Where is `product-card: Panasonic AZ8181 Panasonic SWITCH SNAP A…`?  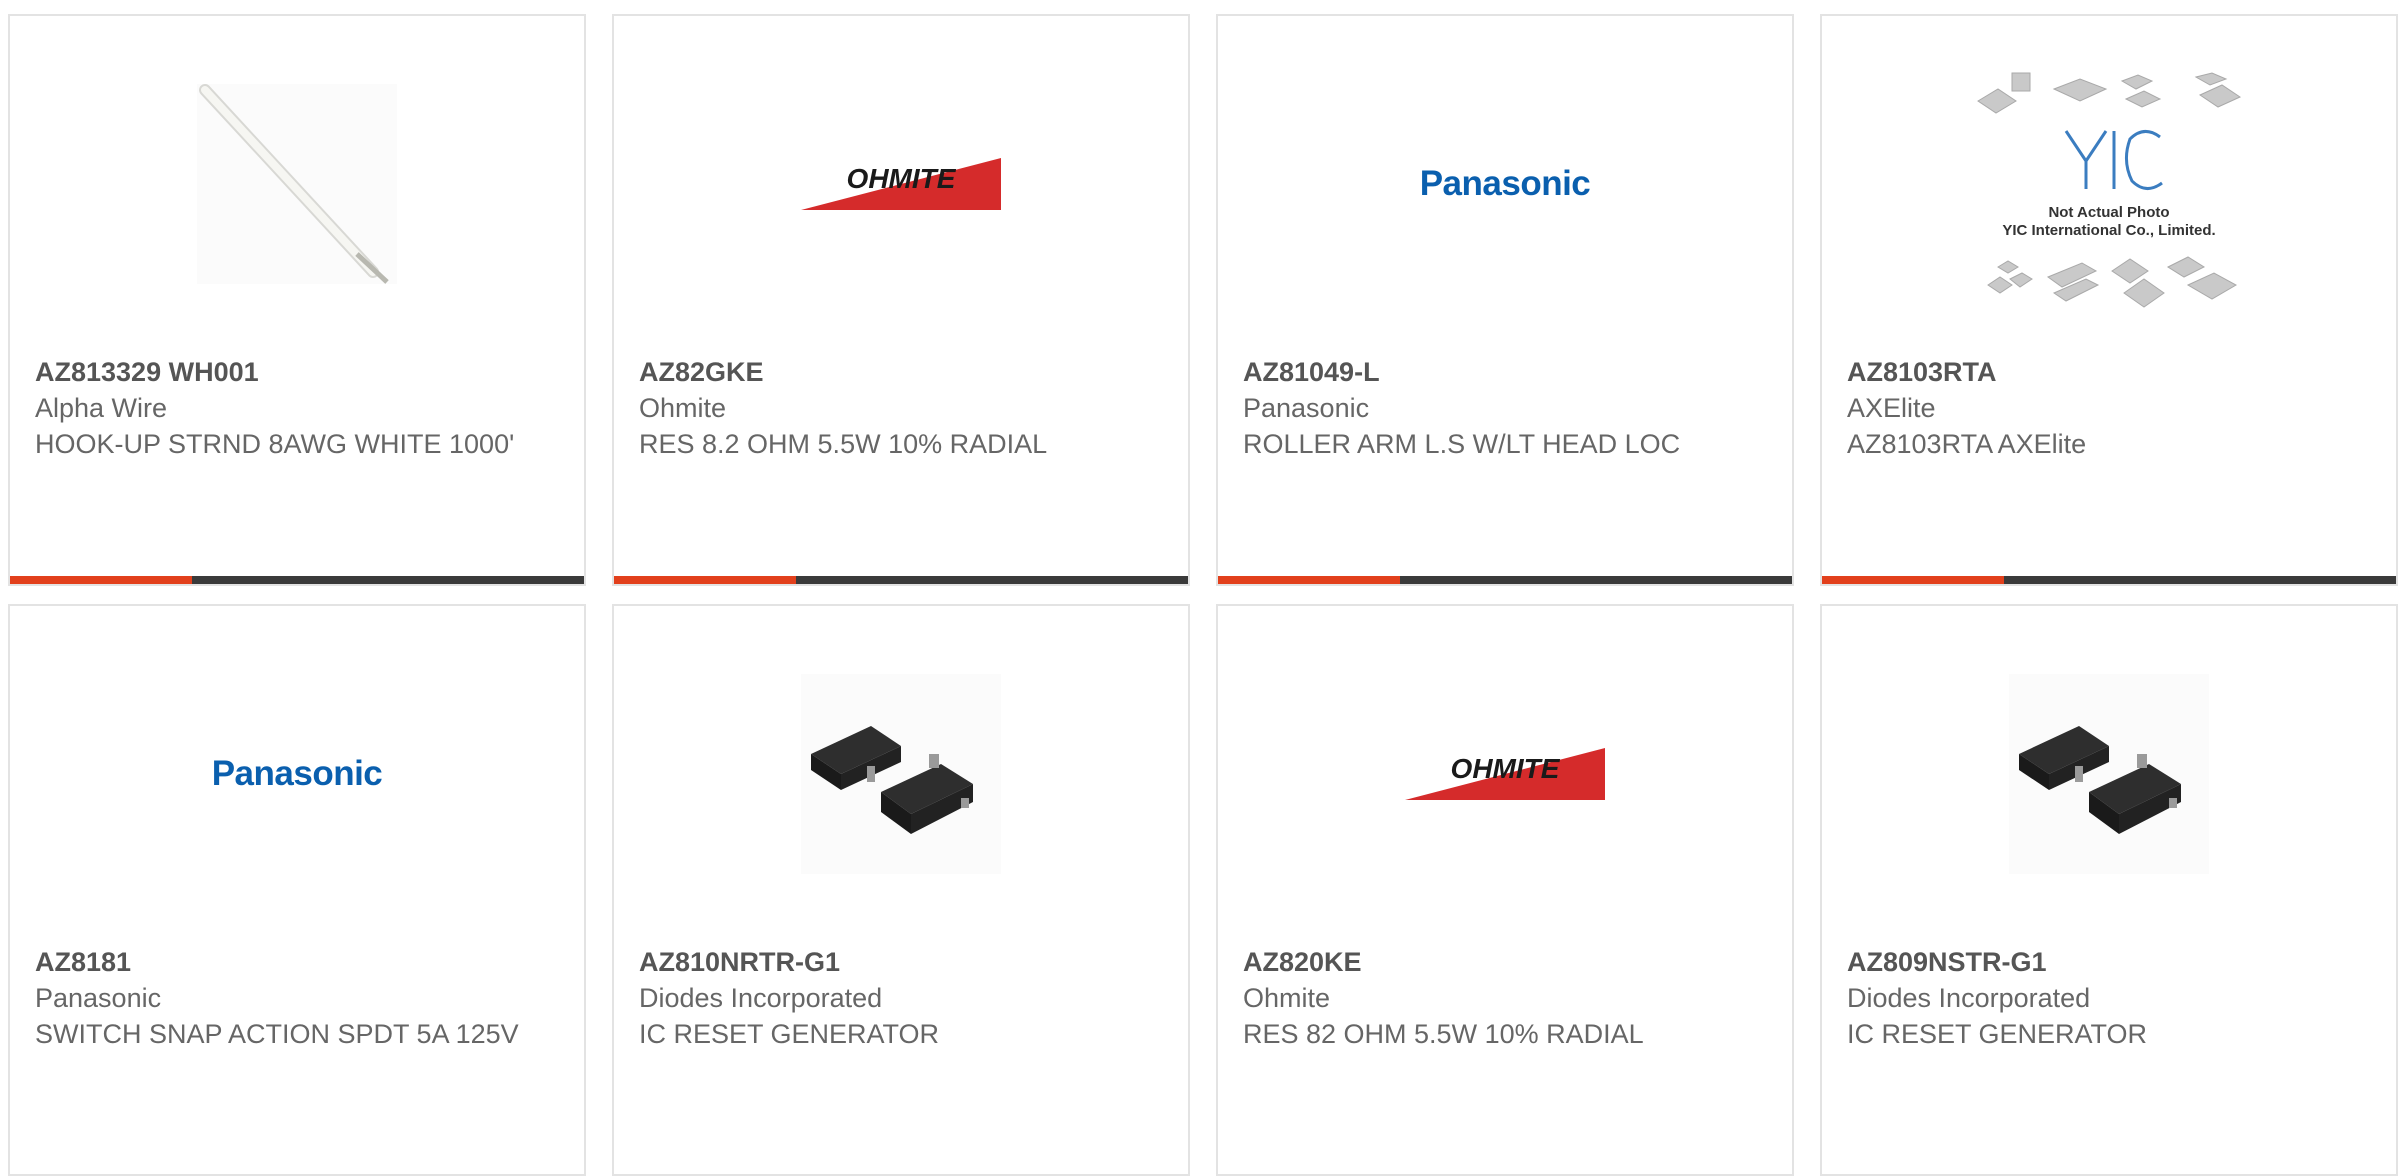
product-card: Panasonic AZ8181 Panasonic SWITCH SNAP A… is located at coordinates (297, 890).